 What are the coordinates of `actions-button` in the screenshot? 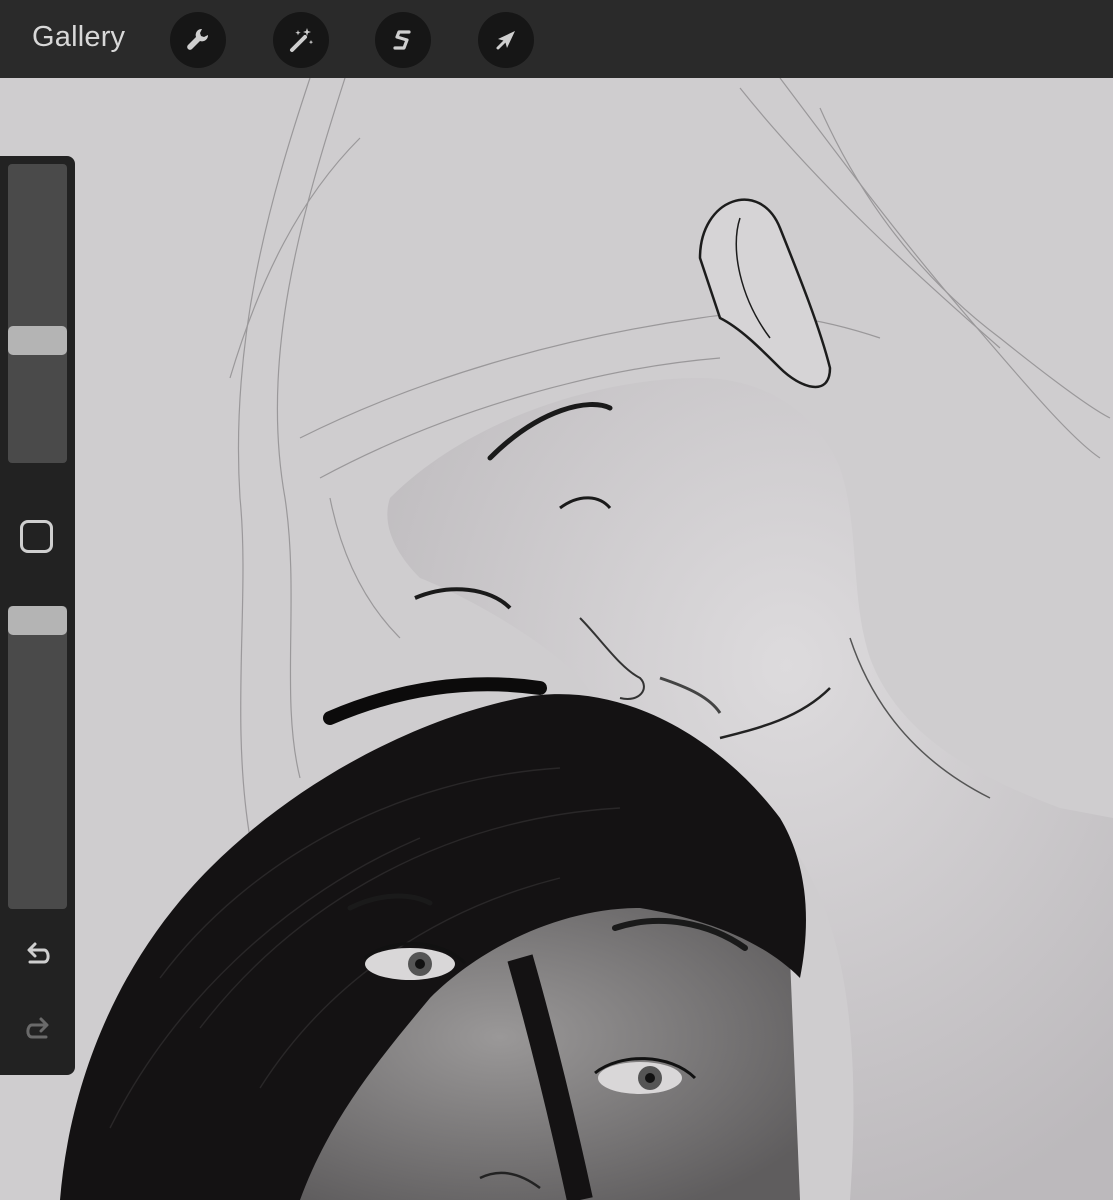 It's located at (198, 40).